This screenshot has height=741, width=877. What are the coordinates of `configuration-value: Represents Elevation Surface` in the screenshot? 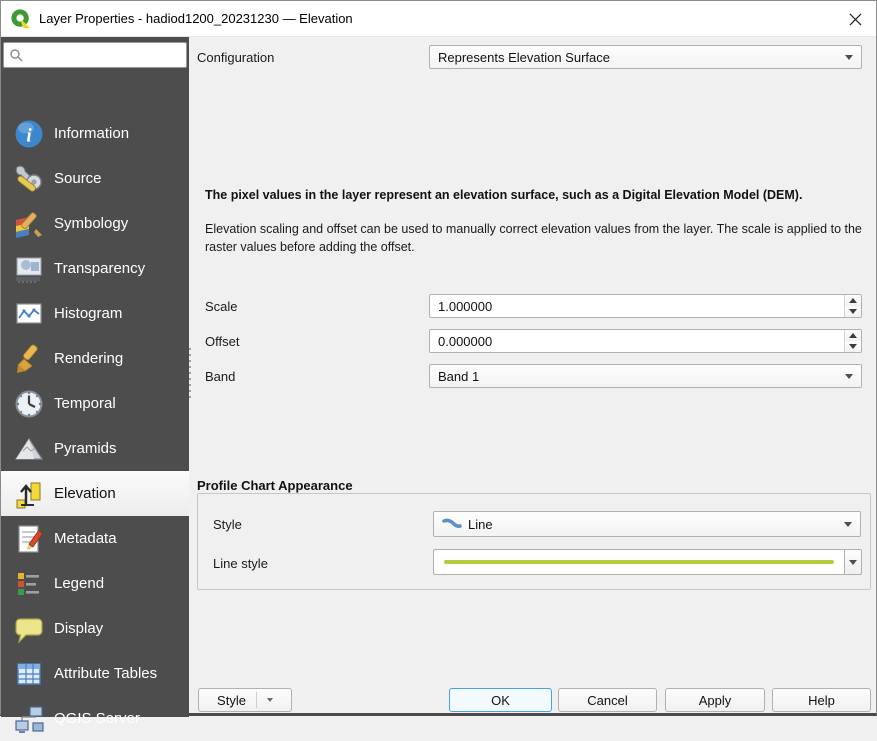 It's located at (524, 57).